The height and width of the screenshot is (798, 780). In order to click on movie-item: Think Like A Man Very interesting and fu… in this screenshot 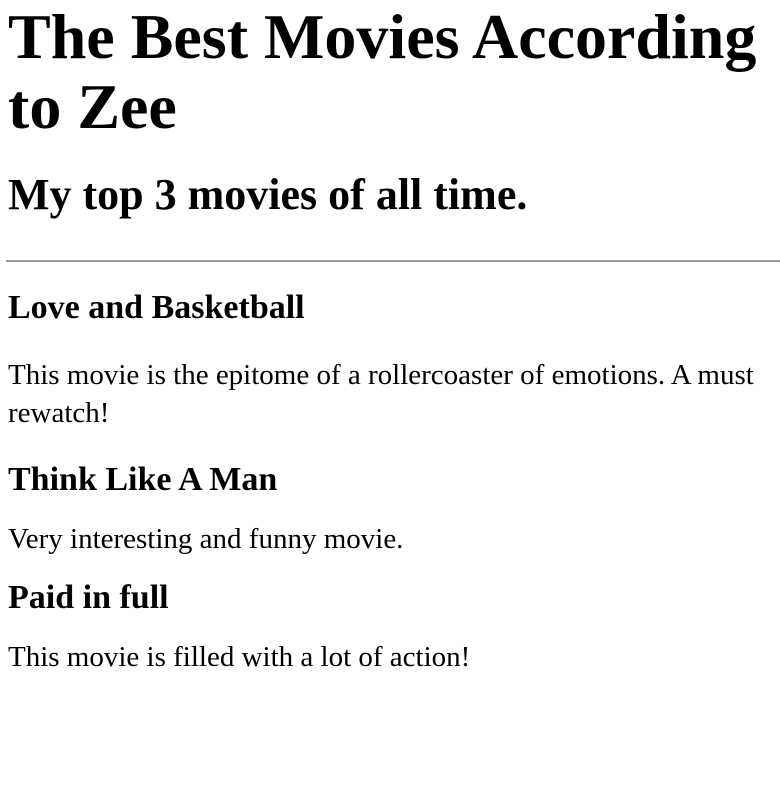, I will do `click(390, 509)`.